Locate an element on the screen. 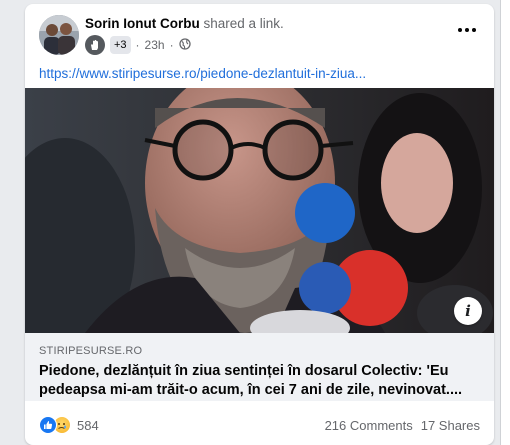 Image resolution: width=510 pixels, height=445 pixels. engagement-stats: 216 Comments 17 Shares is located at coordinates (402, 425).